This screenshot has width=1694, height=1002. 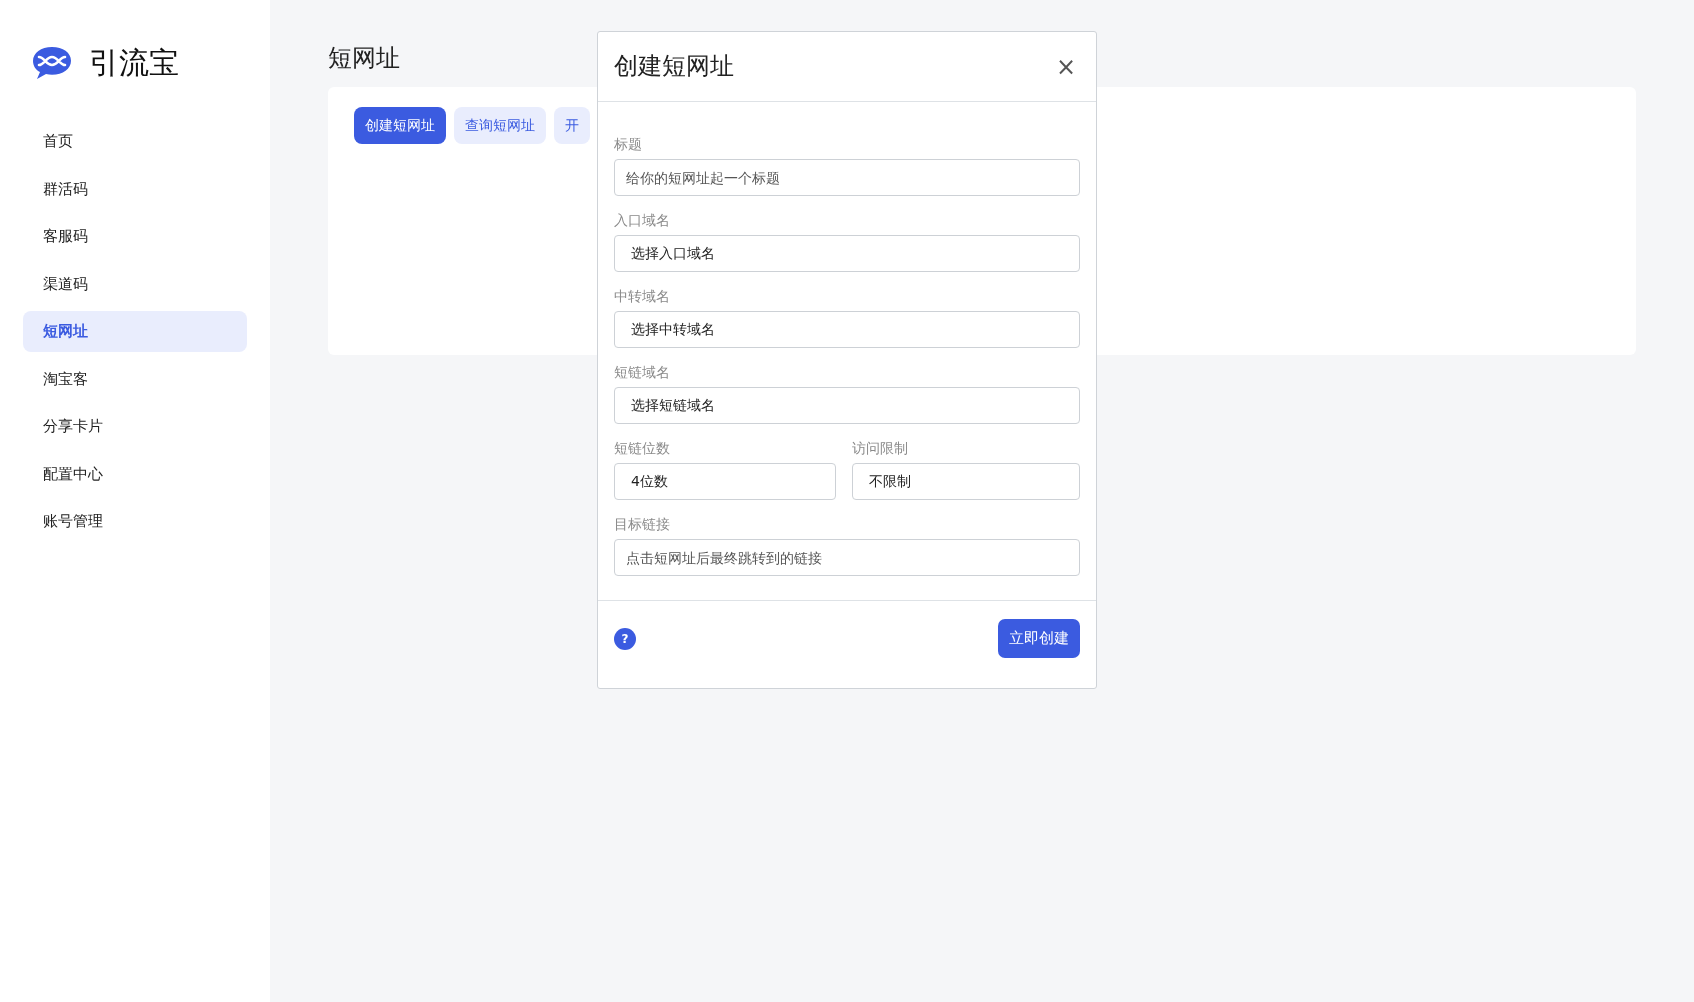 What do you see at coordinates (135, 378) in the screenshot?
I see `sidebar-item: 淘宝客` at bounding box center [135, 378].